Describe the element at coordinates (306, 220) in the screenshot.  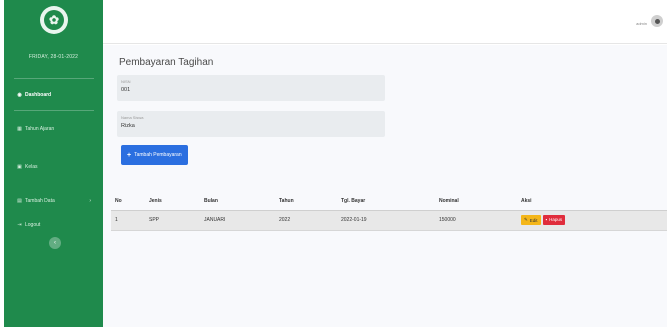
I see `cell-tahun: 2022` at that location.